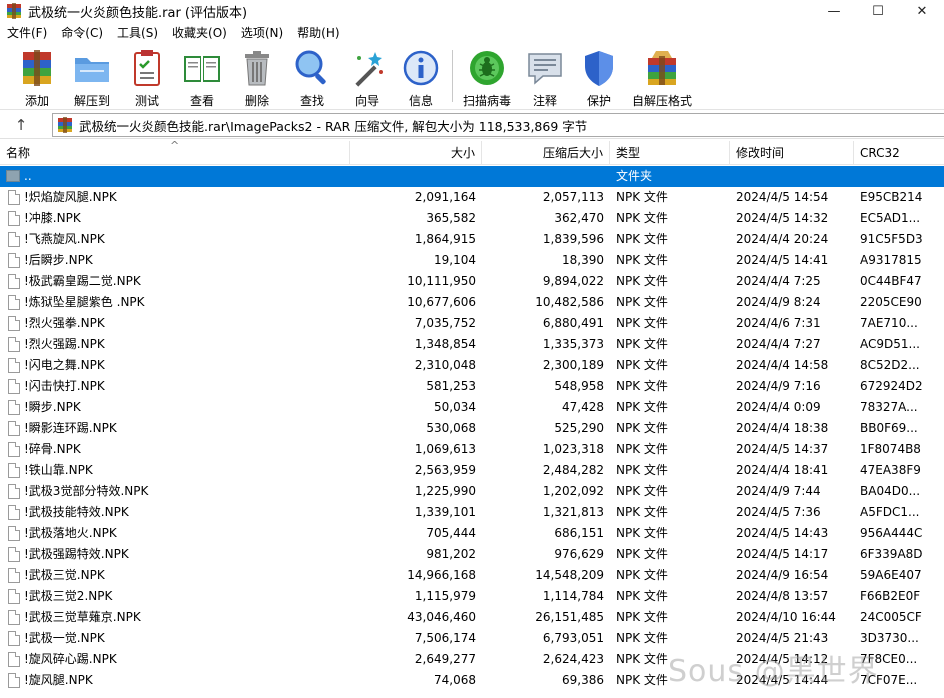 Image resolution: width=944 pixels, height=698 pixels. What do you see at coordinates (792, 153) in the screenshot?
I see `column-header-modified: 修改时间` at bounding box center [792, 153].